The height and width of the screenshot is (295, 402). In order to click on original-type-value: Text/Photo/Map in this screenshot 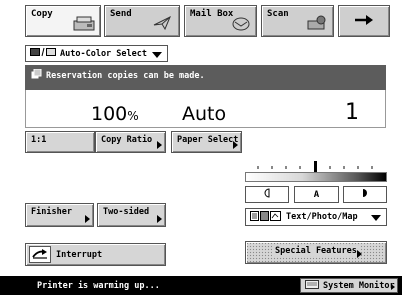, I will do `click(322, 217)`.